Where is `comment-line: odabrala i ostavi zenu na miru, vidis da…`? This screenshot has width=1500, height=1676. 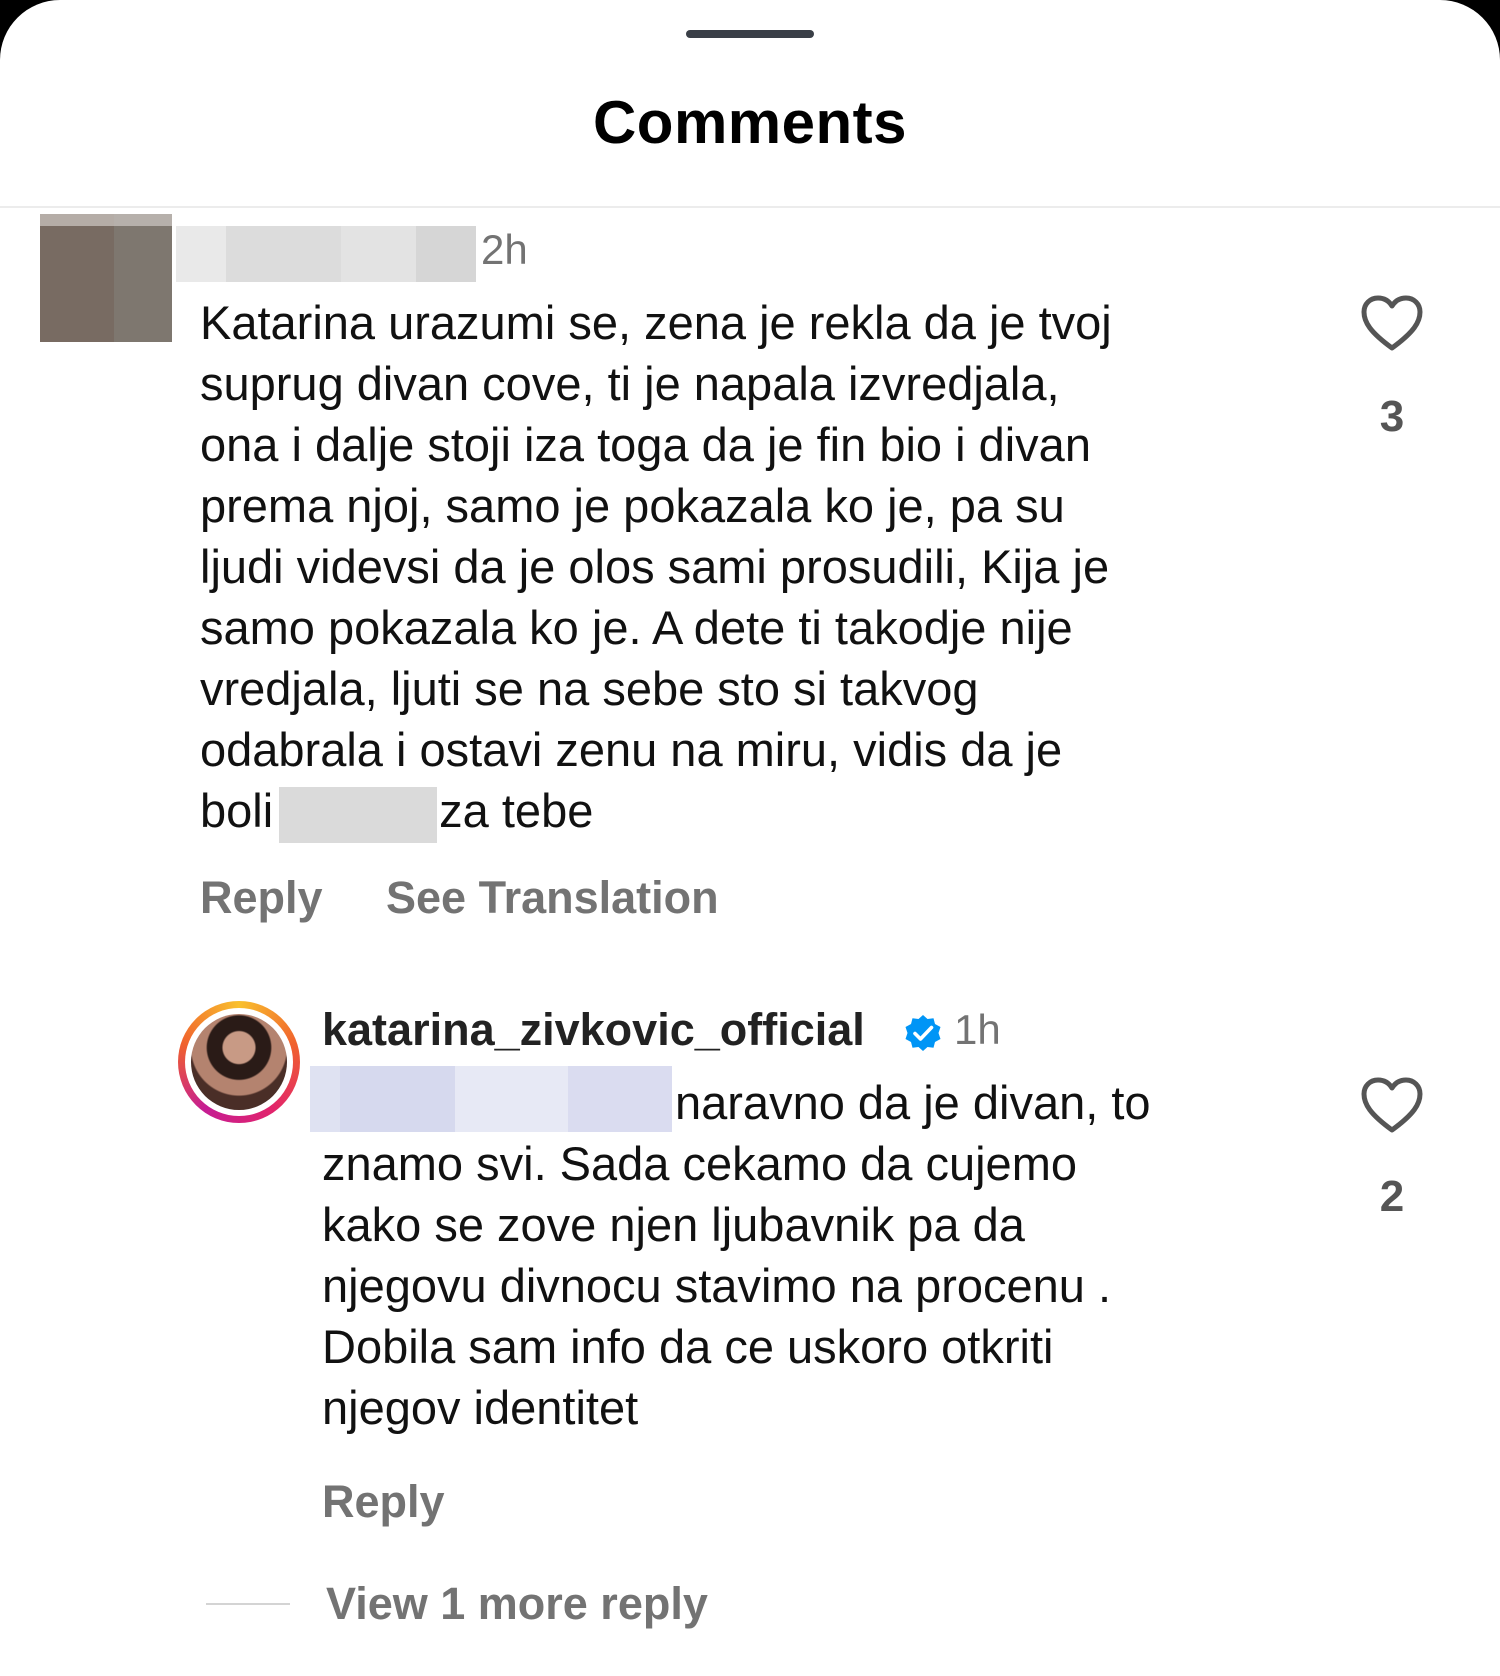
comment-line: odabrala i ostavi zenu na miru, vidis da… is located at coordinates (631, 749).